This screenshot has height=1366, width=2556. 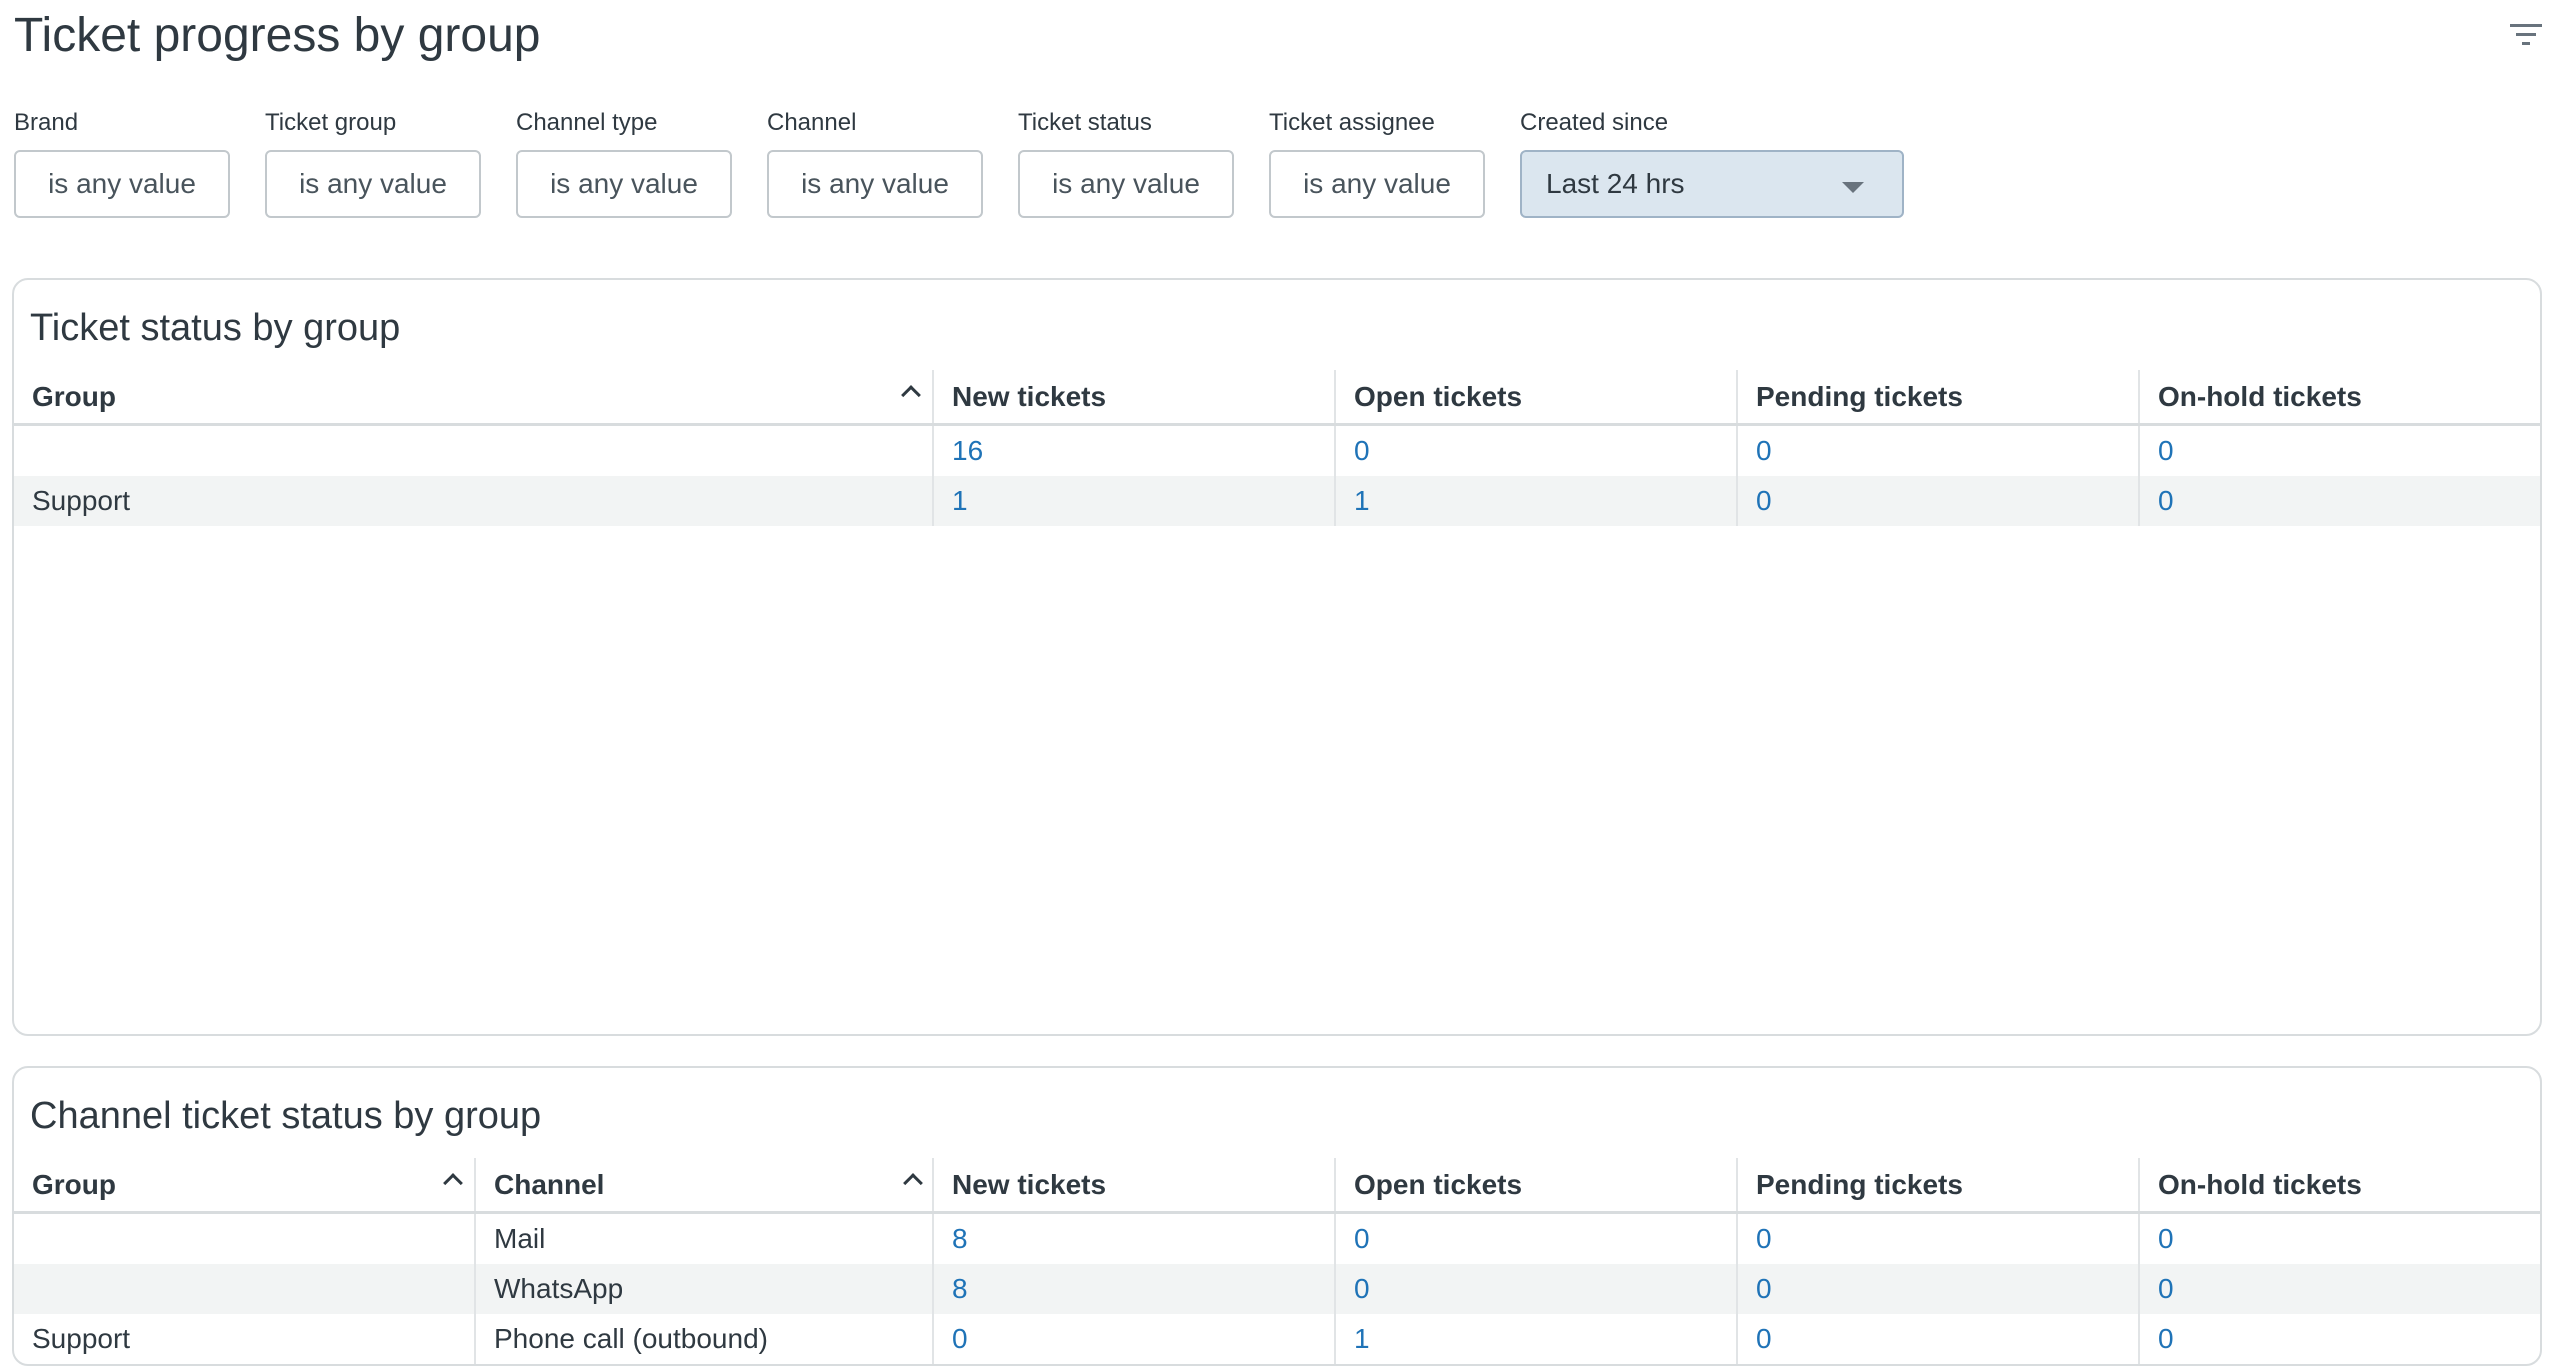 I want to click on filter-label: Created since, so click(x=1594, y=122).